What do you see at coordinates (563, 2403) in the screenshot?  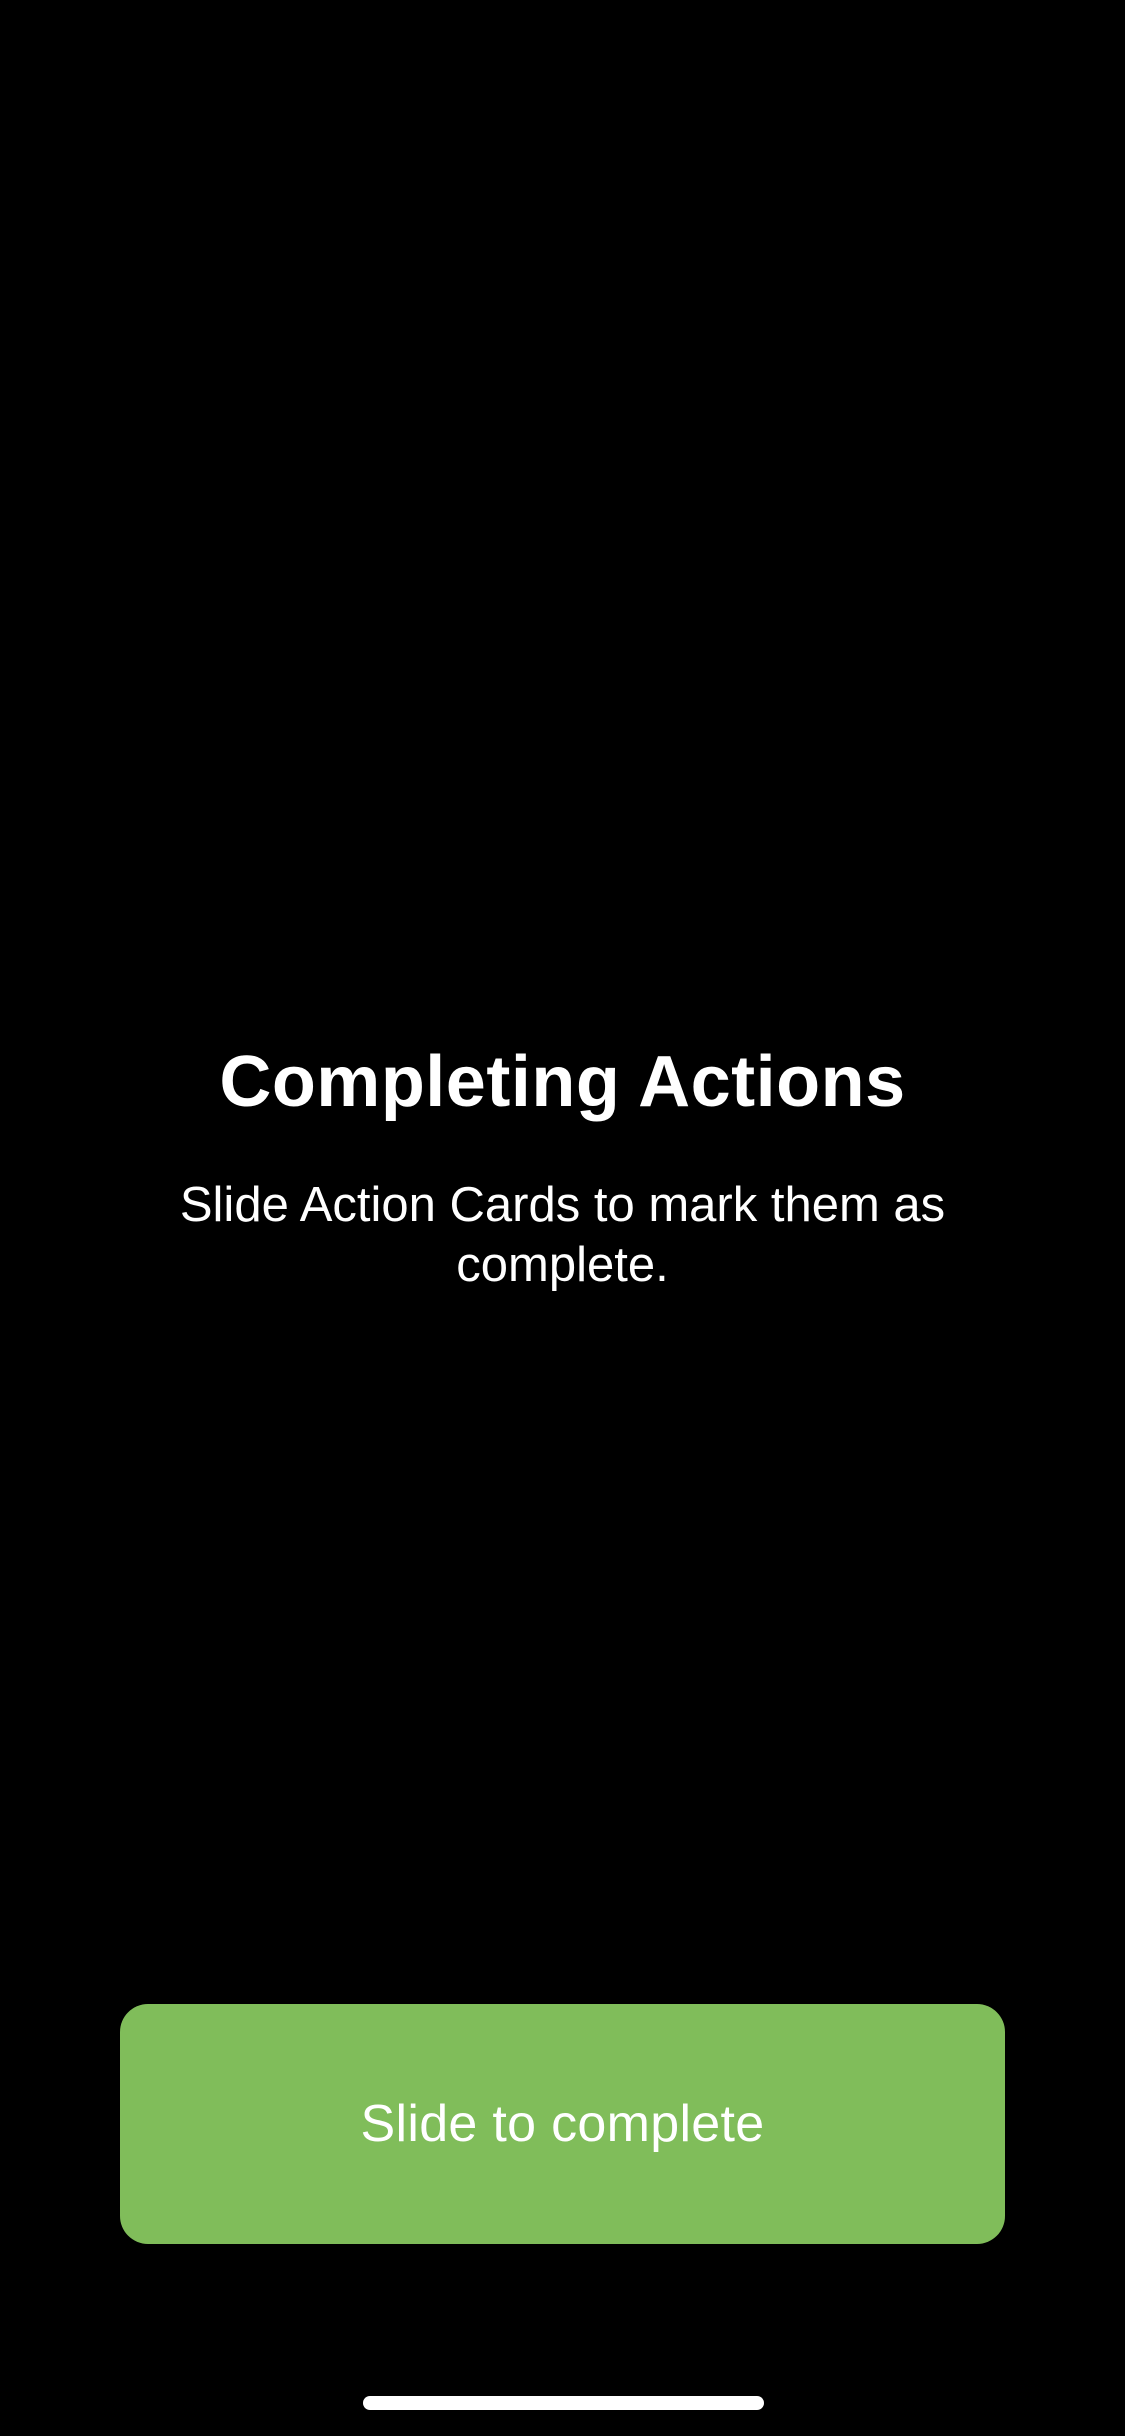 I see `home-indicator` at bounding box center [563, 2403].